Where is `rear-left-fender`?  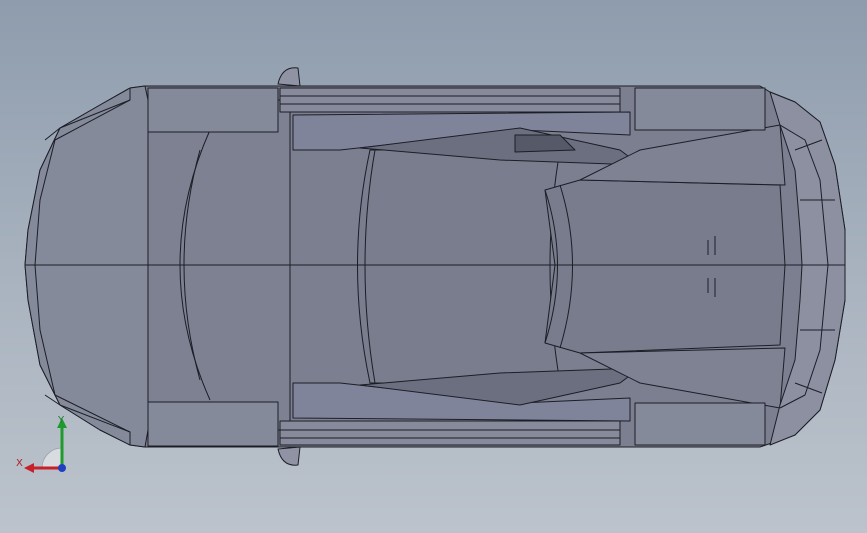
rear-left-fender is located at coordinates (700, 109).